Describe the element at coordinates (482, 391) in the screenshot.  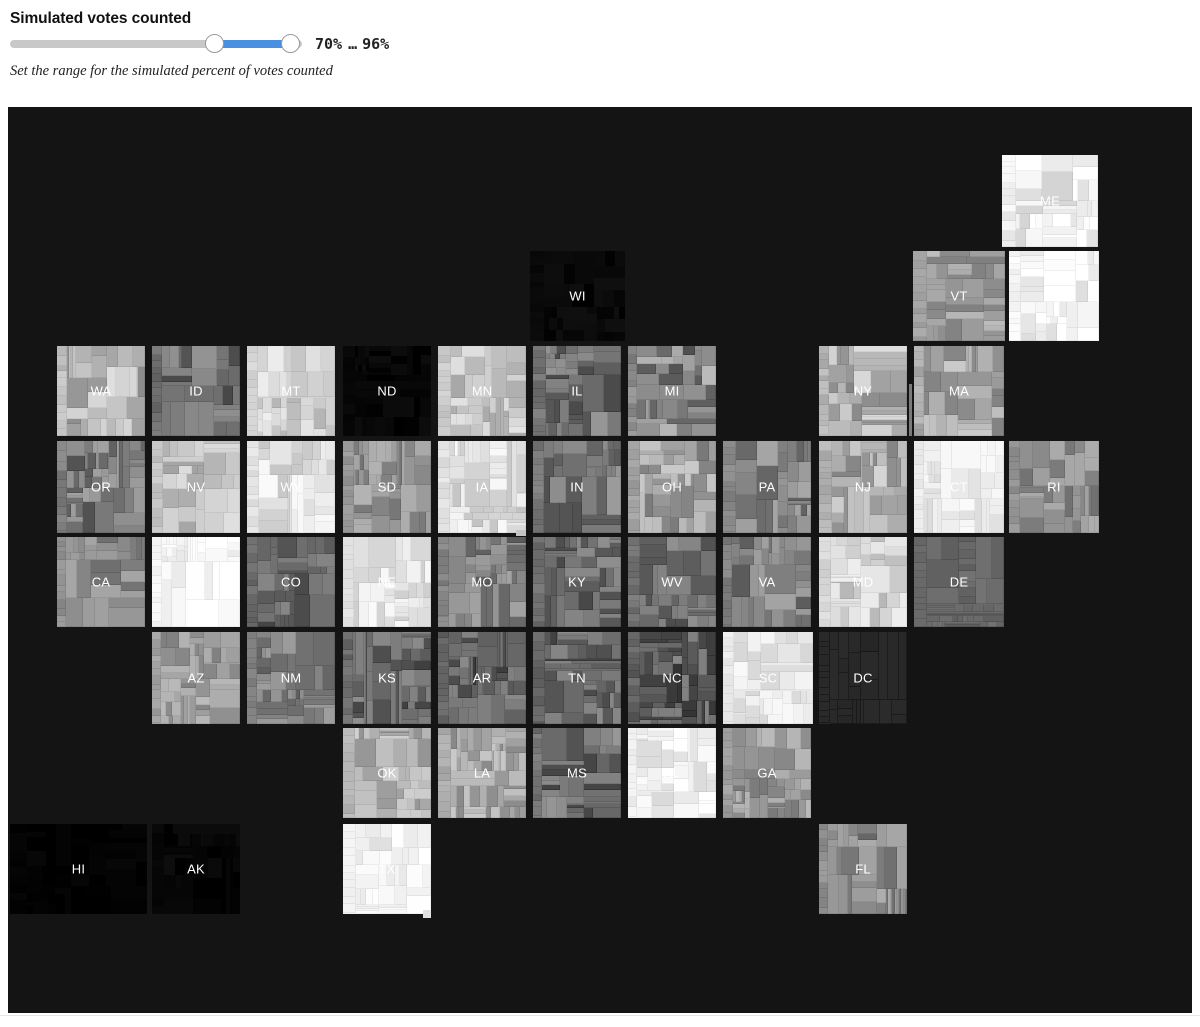
I see `state-tile-mn: MN` at that location.